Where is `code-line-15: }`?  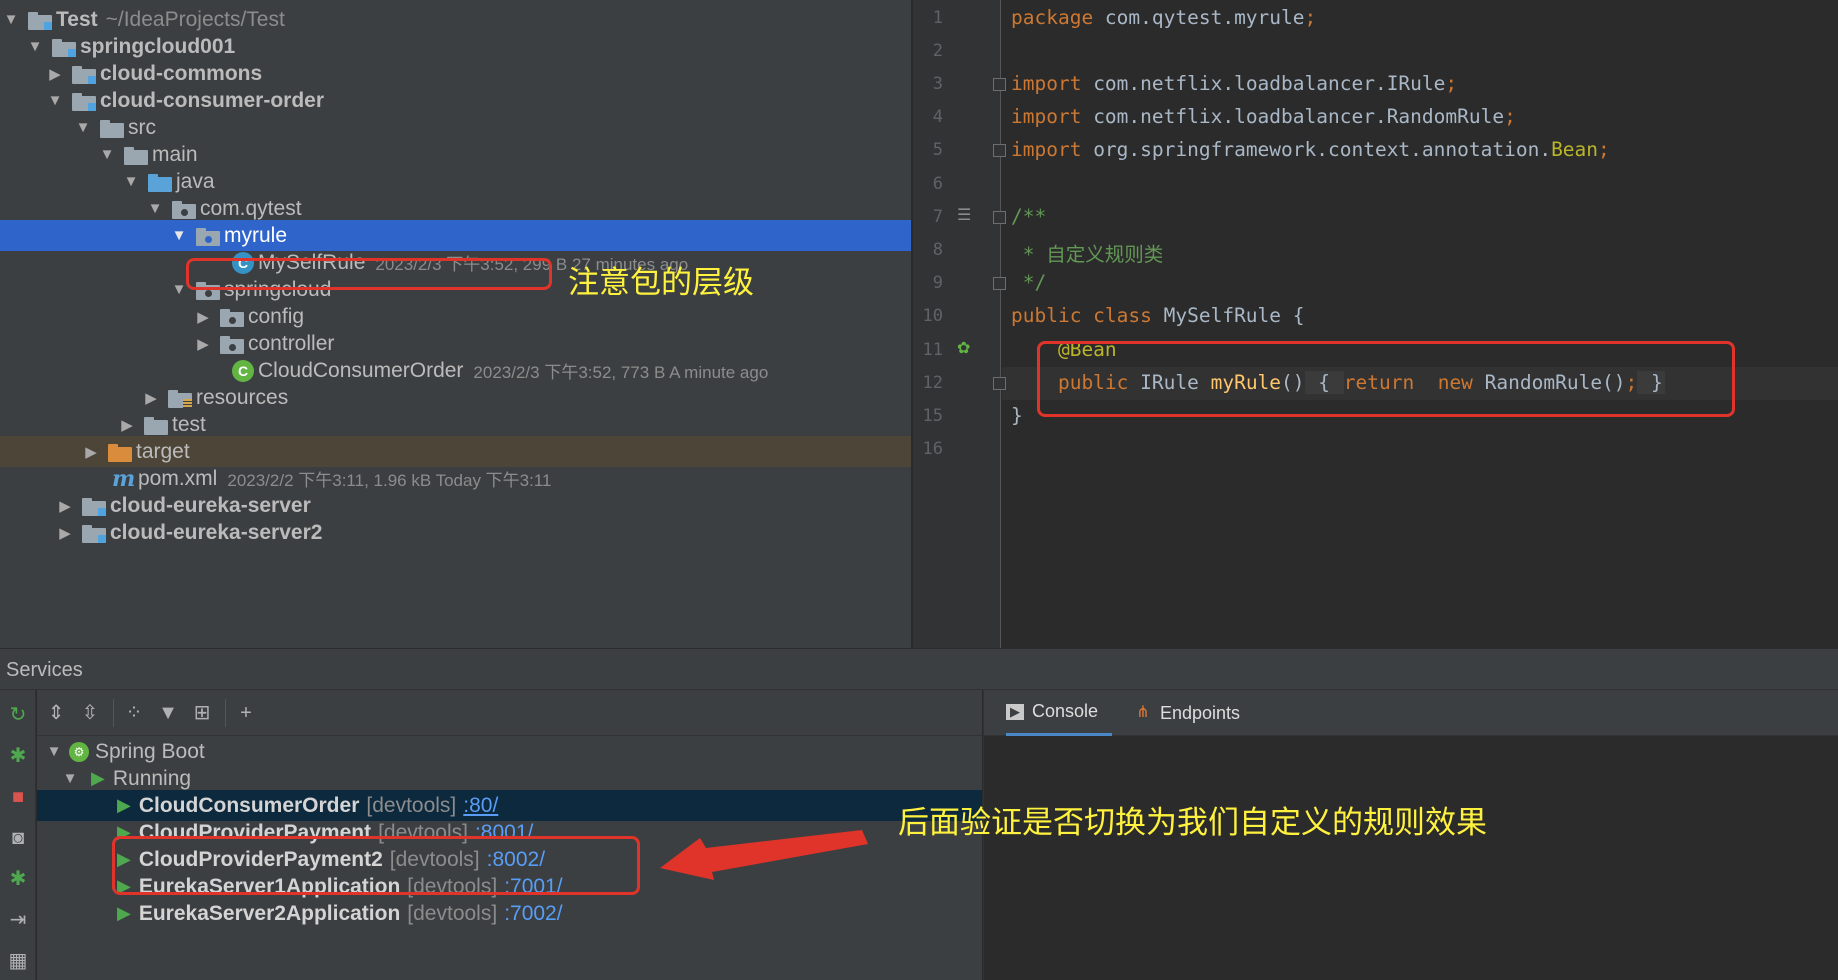 code-line-15: } is located at coordinates (1017, 415).